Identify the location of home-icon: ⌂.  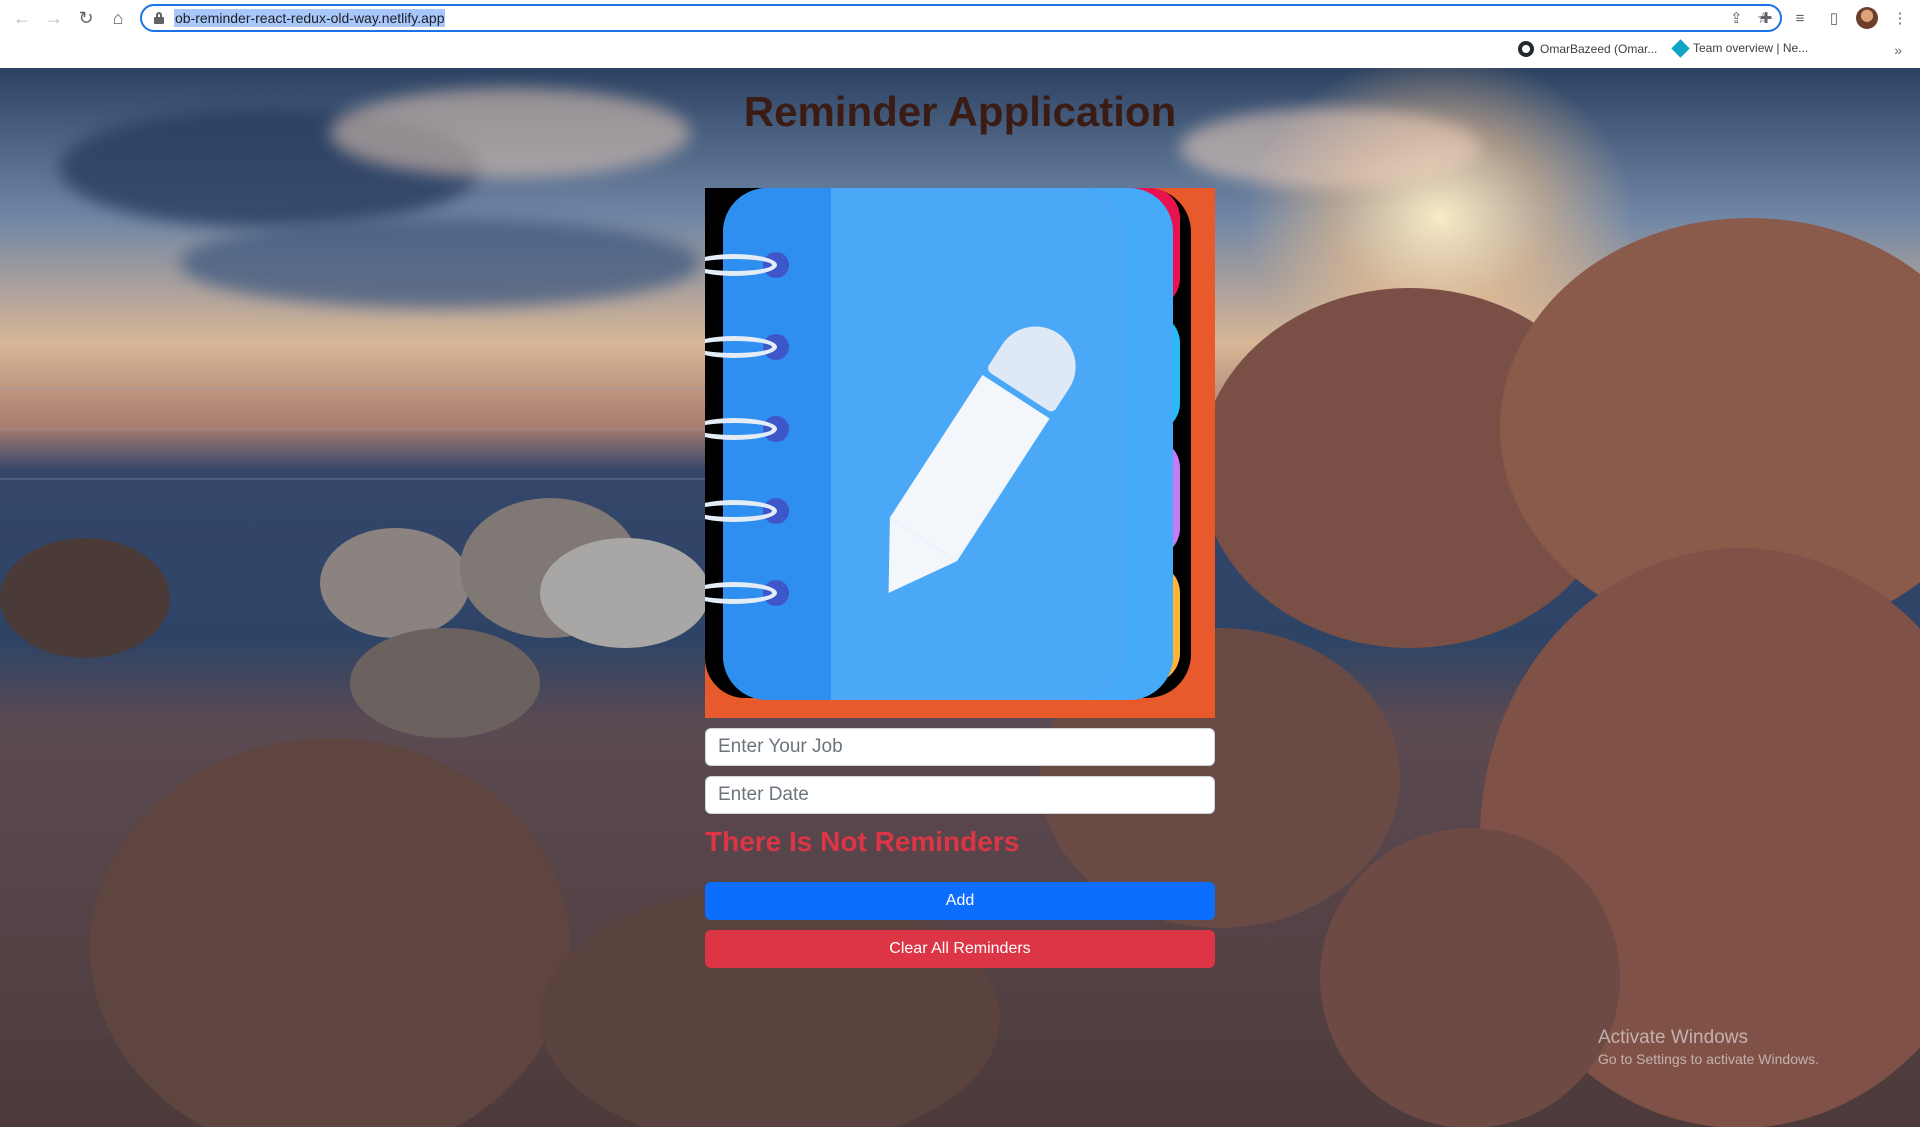
(118, 18).